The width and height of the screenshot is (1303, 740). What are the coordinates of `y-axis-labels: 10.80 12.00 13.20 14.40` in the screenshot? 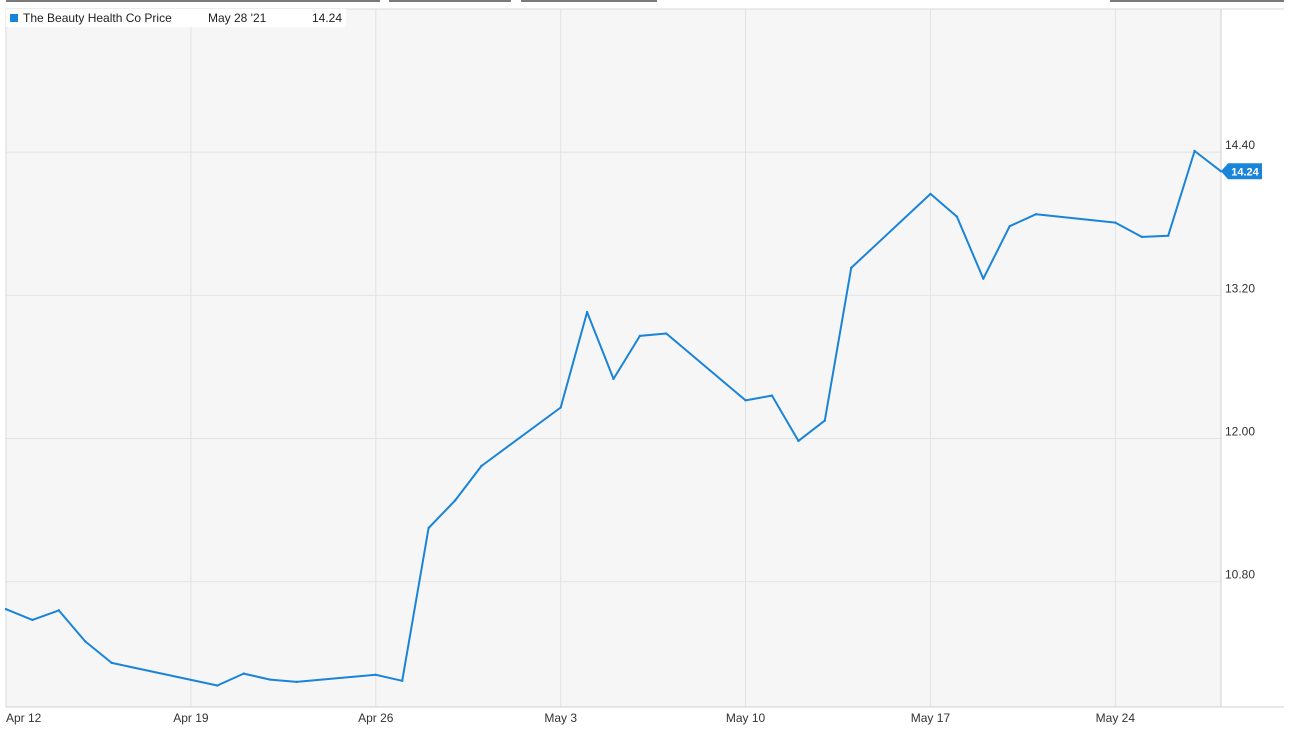 It's located at (1240, 360).